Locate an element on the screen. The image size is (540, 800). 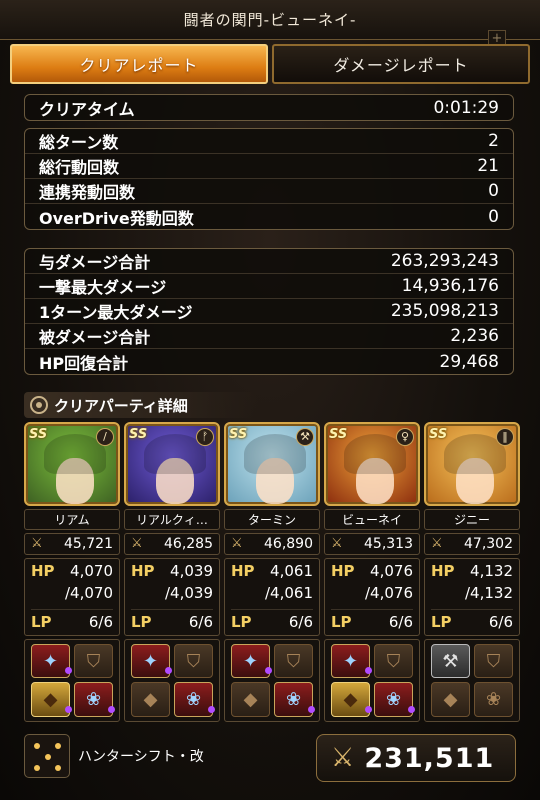
character-portrait: SS ‖ is located at coordinates (472, 464).